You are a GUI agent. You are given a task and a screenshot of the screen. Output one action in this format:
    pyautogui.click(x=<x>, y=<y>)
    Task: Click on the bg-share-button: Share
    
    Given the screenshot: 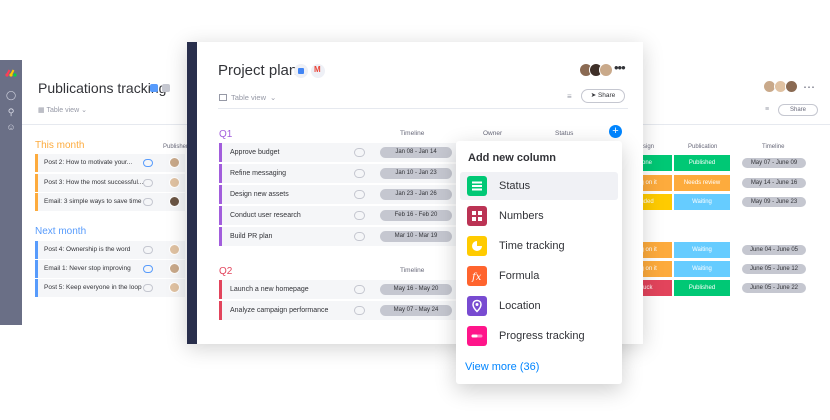 What is the action you would take?
    pyautogui.click(x=798, y=110)
    